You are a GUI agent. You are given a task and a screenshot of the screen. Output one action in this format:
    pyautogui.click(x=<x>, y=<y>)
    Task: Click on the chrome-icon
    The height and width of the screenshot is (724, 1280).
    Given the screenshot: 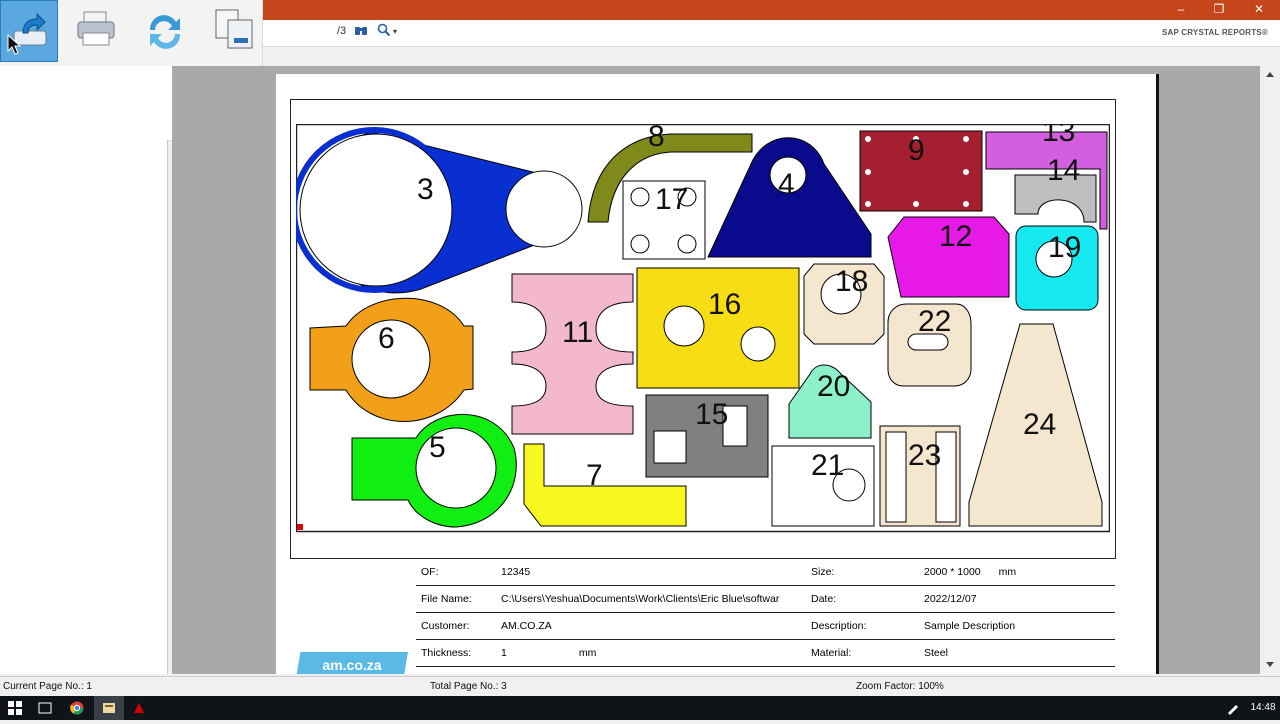 What is the action you would take?
    pyautogui.click(x=77, y=708)
    